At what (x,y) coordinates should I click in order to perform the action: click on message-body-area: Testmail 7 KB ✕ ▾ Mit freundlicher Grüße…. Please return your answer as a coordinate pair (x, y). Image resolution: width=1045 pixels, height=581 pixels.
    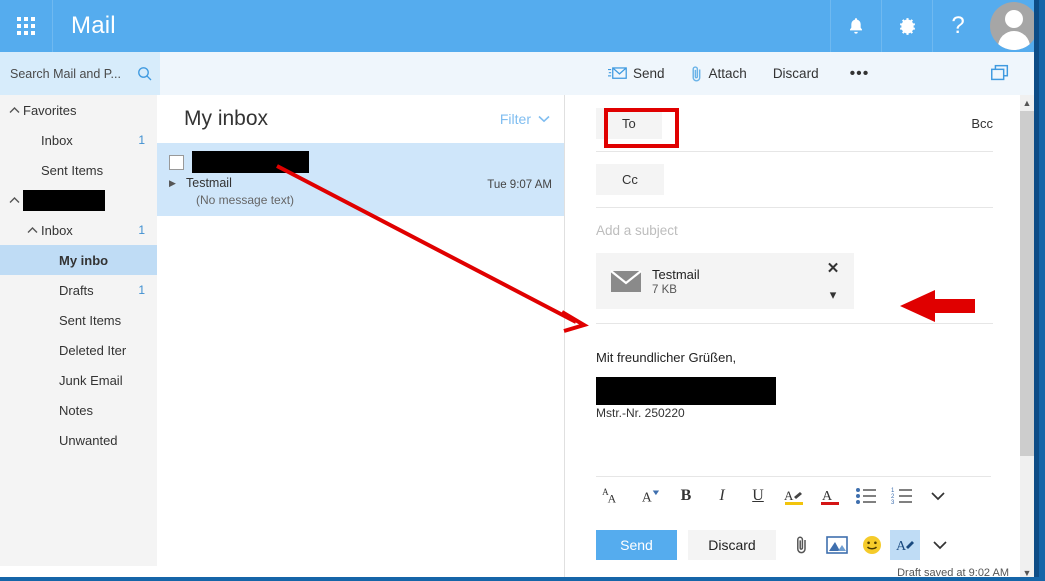
    Looking at the image, I should click on (794, 335).